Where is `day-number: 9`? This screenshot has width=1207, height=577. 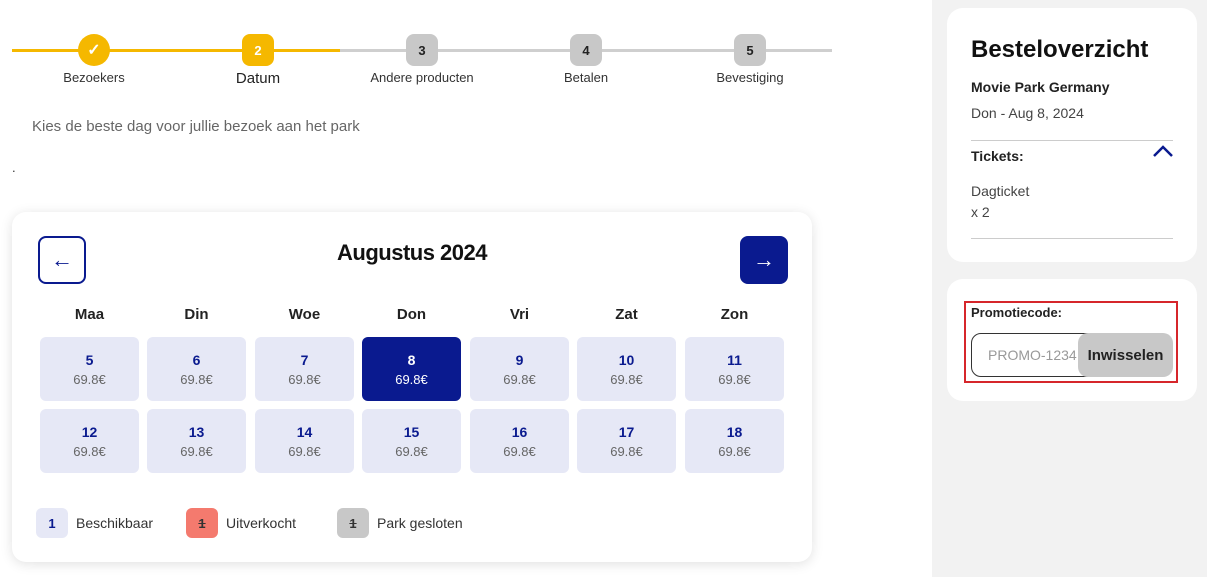 day-number: 9 is located at coordinates (519, 359).